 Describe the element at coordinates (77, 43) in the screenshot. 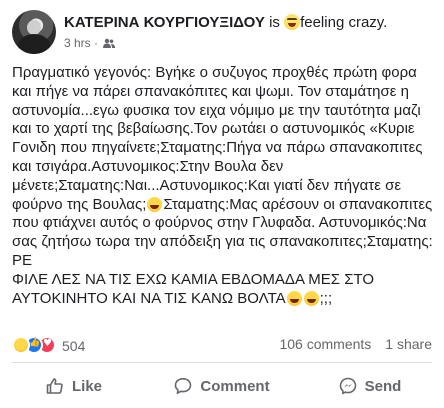

I see `post-time: 3 hrs` at that location.